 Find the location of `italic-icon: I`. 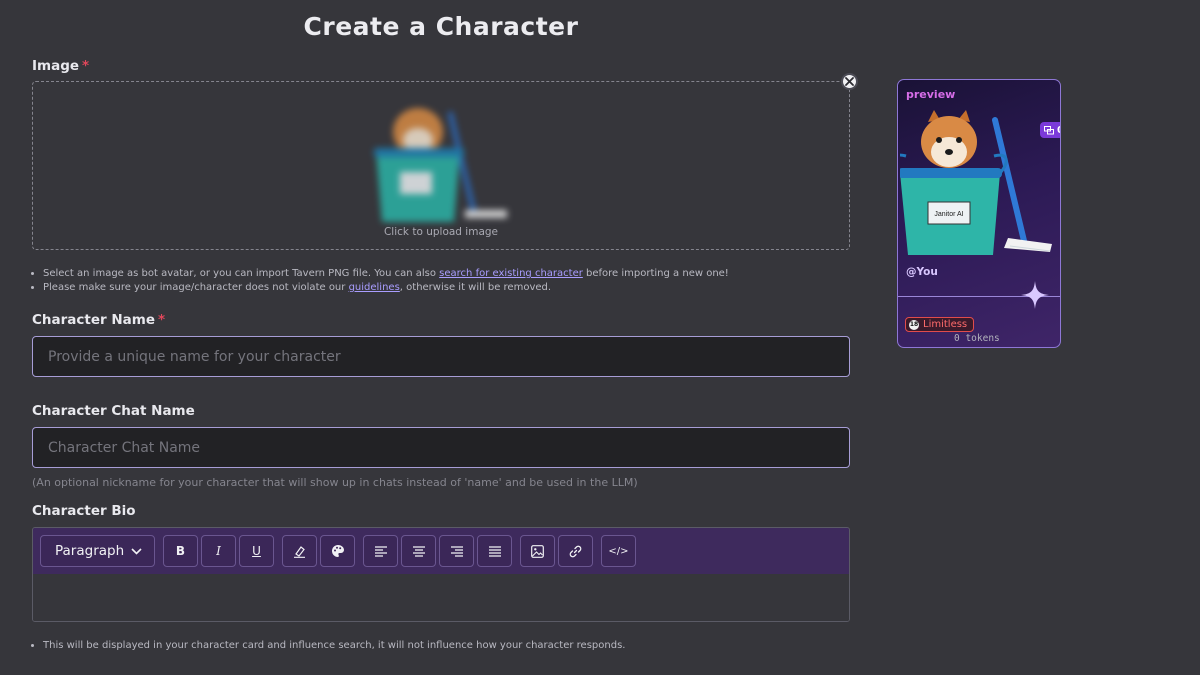

italic-icon: I is located at coordinates (218, 551).